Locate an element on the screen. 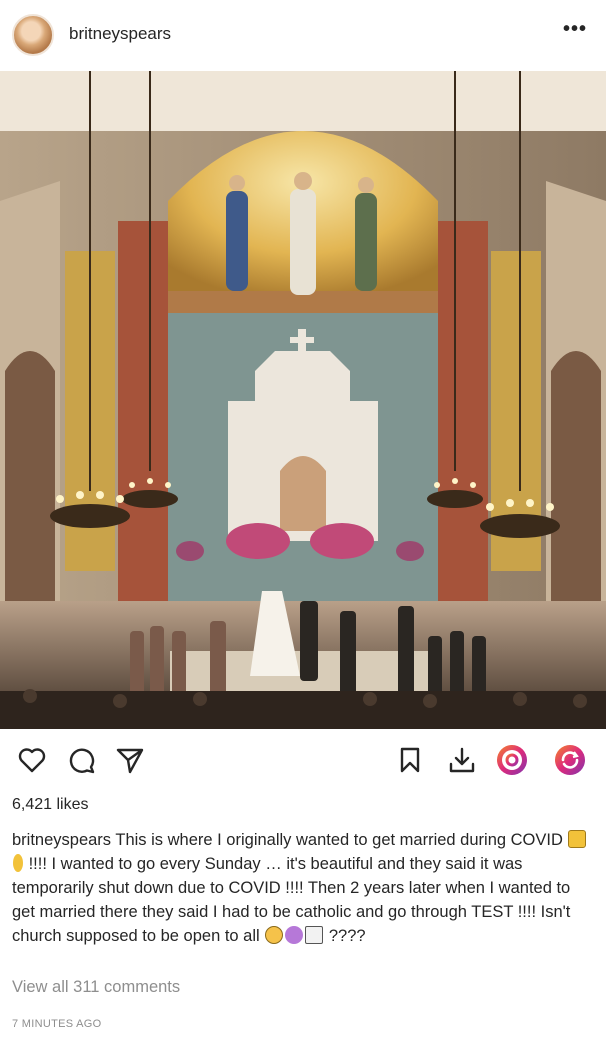 This screenshot has width=606, height=1039. caption-username: britneyspears is located at coordinates (61, 840).